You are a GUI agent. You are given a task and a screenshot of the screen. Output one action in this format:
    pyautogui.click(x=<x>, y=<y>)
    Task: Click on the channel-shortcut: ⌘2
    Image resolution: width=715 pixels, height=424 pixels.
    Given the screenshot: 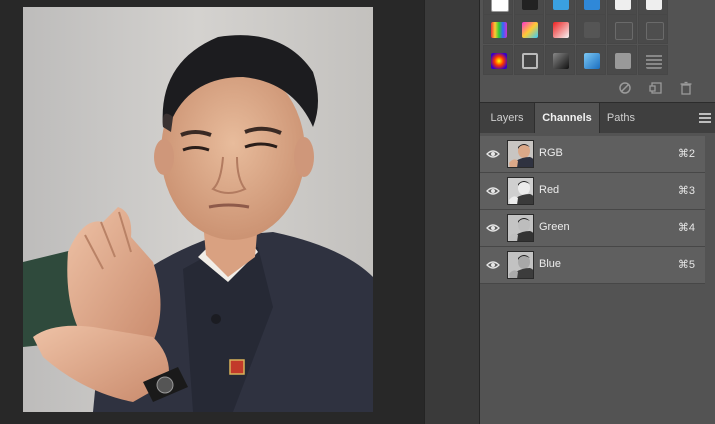 What is the action you would take?
    pyautogui.click(x=686, y=154)
    